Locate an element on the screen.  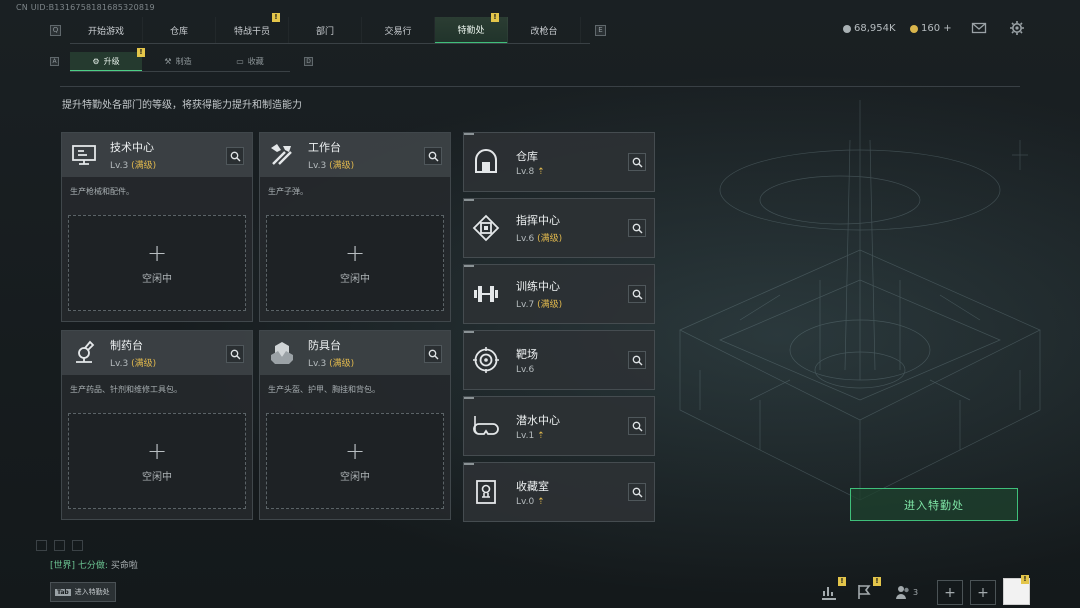
facility-name: 仓库 is located at coordinates (527, 156).